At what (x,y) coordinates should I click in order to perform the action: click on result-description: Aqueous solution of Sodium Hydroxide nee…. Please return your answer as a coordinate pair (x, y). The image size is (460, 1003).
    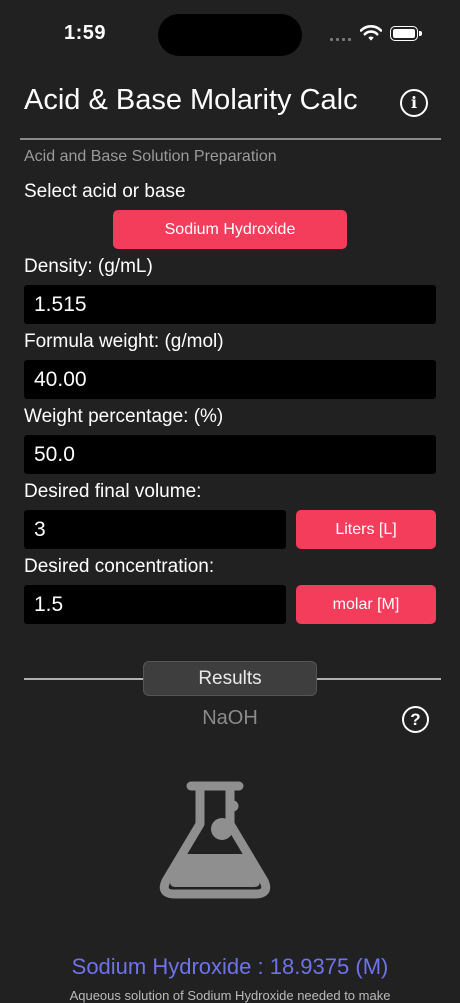
    Looking at the image, I should click on (230, 995).